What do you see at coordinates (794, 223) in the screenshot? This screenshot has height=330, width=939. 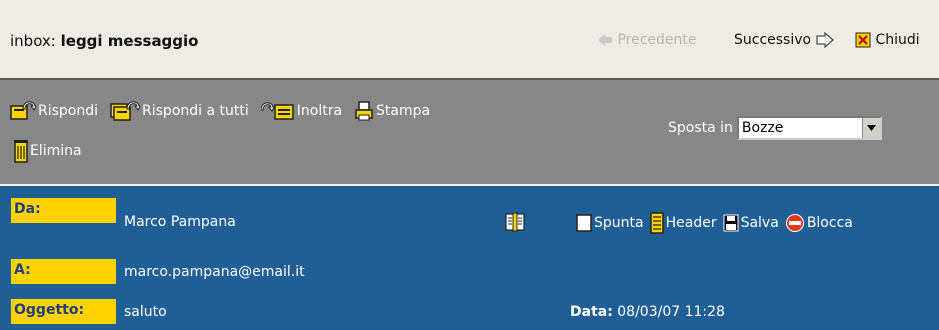 I see `block-icon` at bounding box center [794, 223].